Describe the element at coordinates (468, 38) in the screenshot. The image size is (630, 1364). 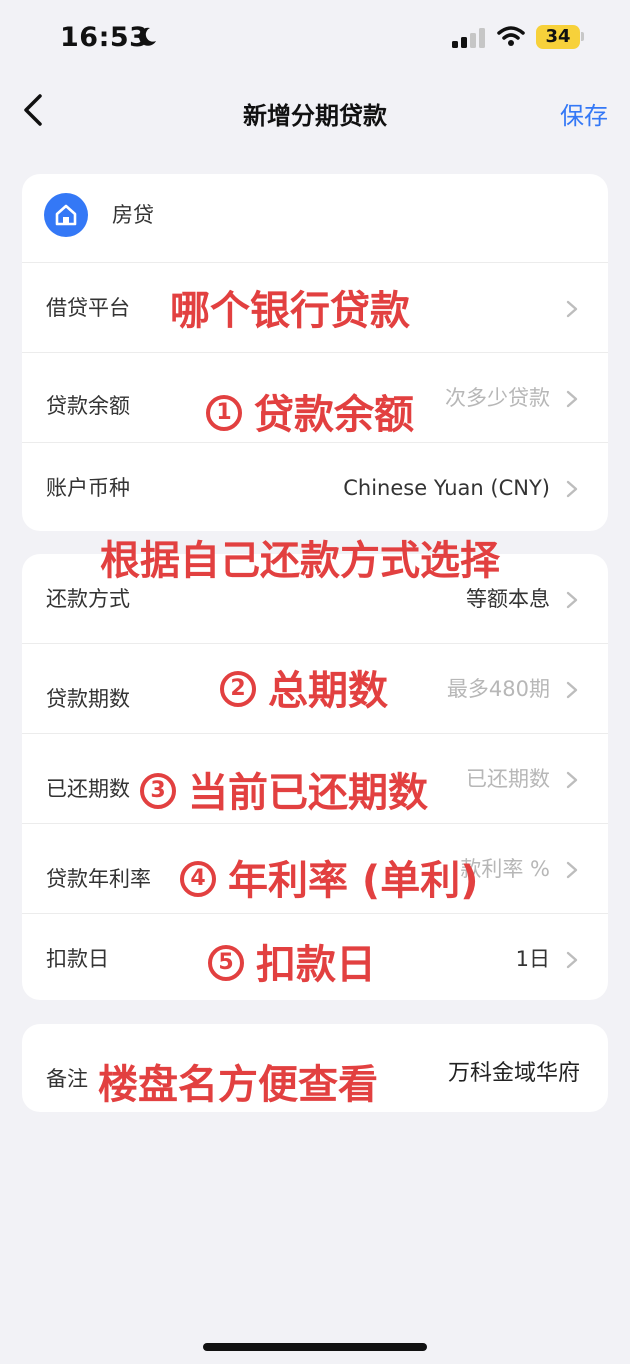
I see `signal-icon` at that location.